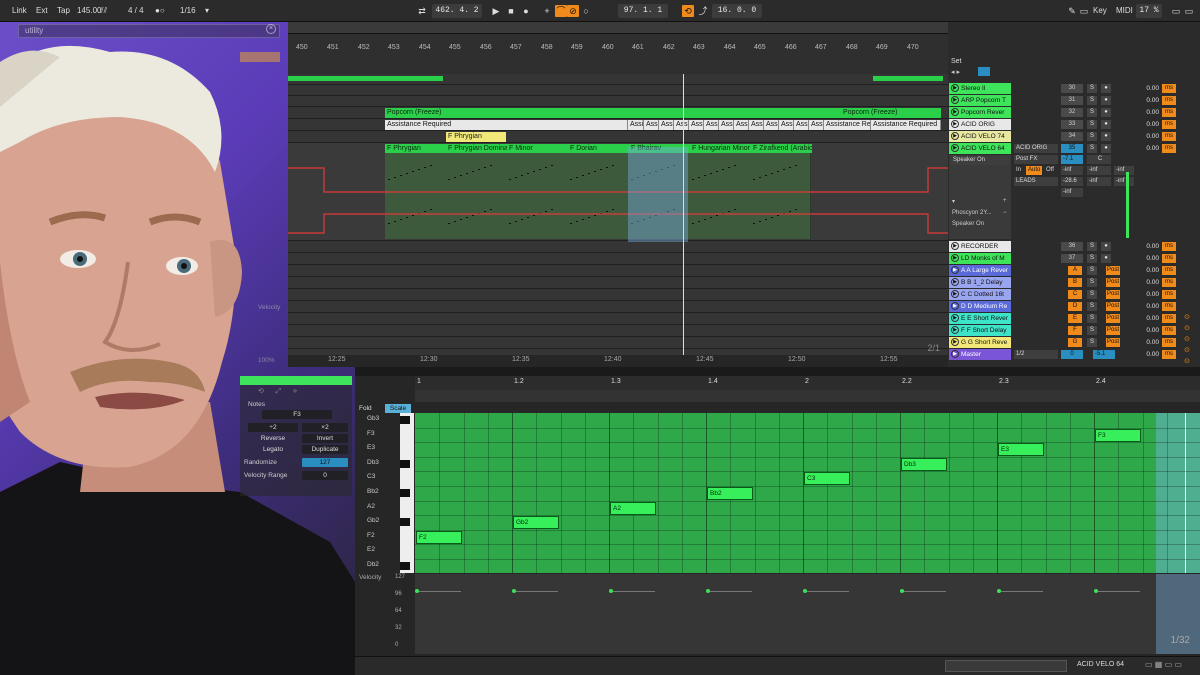 The width and height of the screenshot is (1200, 675). What do you see at coordinates (273, 438) in the screenshot?
I see `reverse-button: Reverse` at bounding box center [273, 438].